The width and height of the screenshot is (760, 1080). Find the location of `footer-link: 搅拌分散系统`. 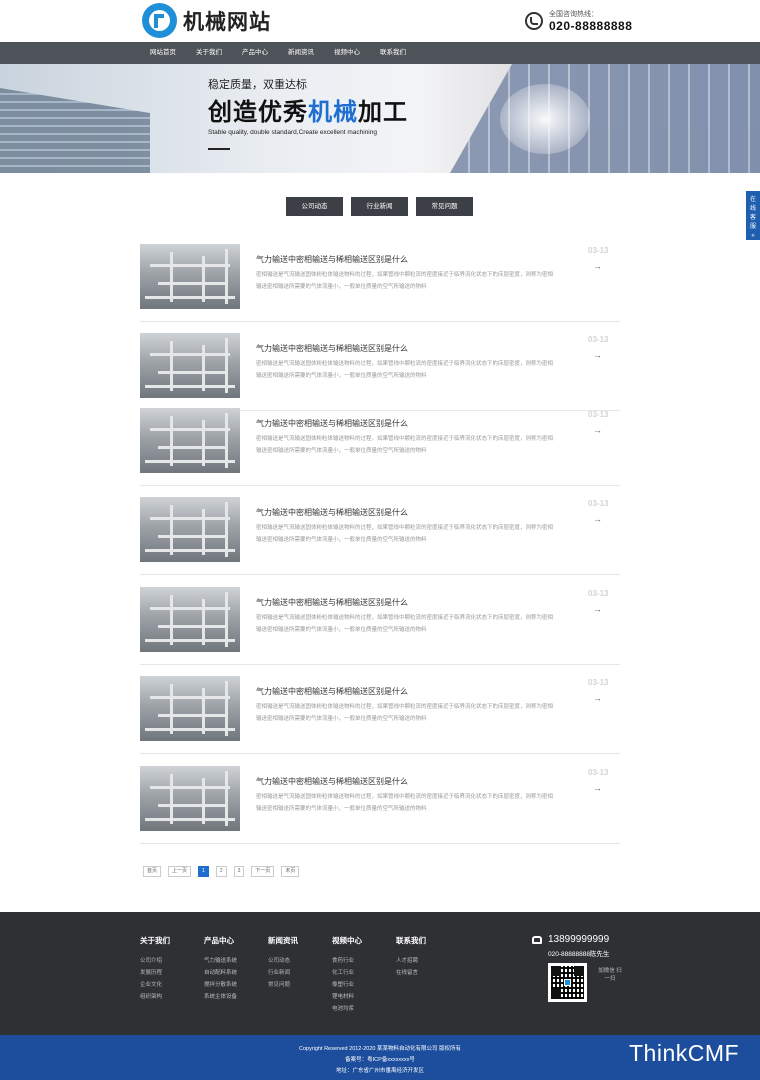

footer-link: 搅拌分散系统 is located at coordinates (220, 985).